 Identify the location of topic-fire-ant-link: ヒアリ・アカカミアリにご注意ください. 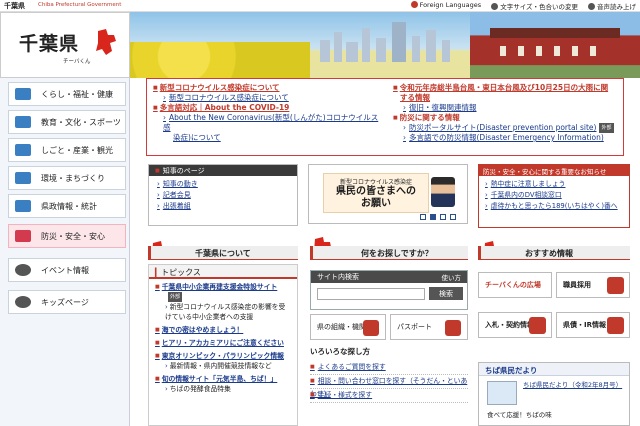
(223, 343).